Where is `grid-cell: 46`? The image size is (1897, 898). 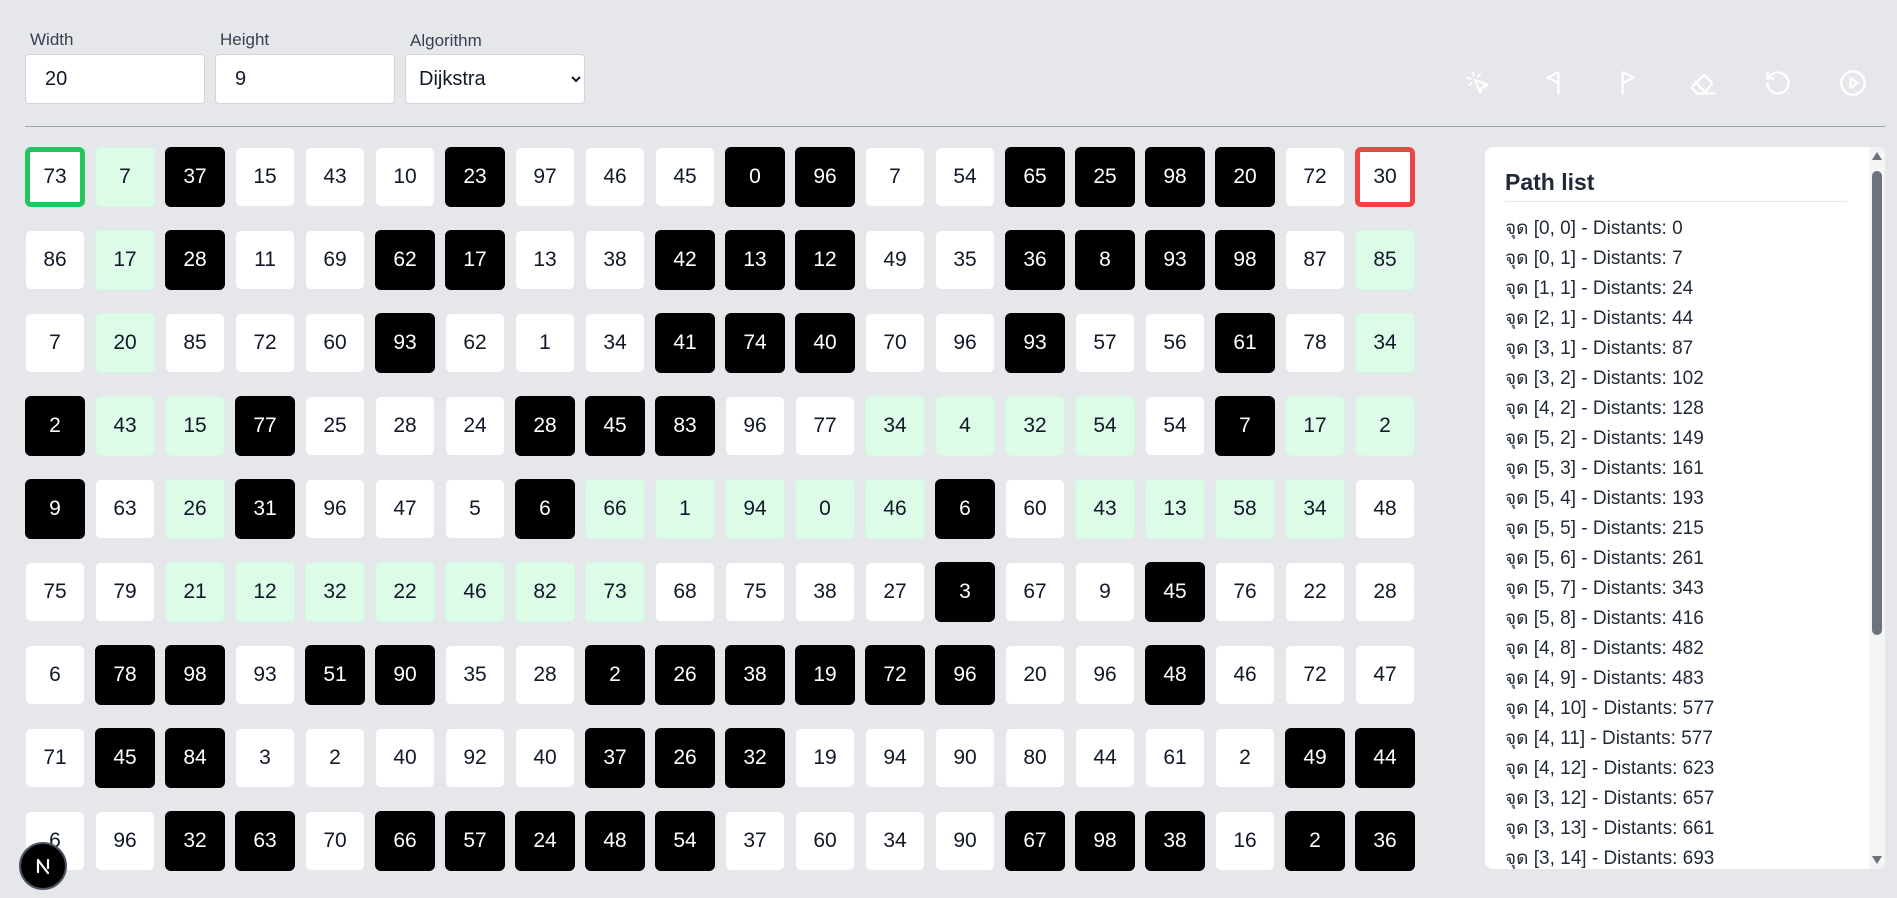
grid-cell: 46 is located at coordinates (1245, 675).